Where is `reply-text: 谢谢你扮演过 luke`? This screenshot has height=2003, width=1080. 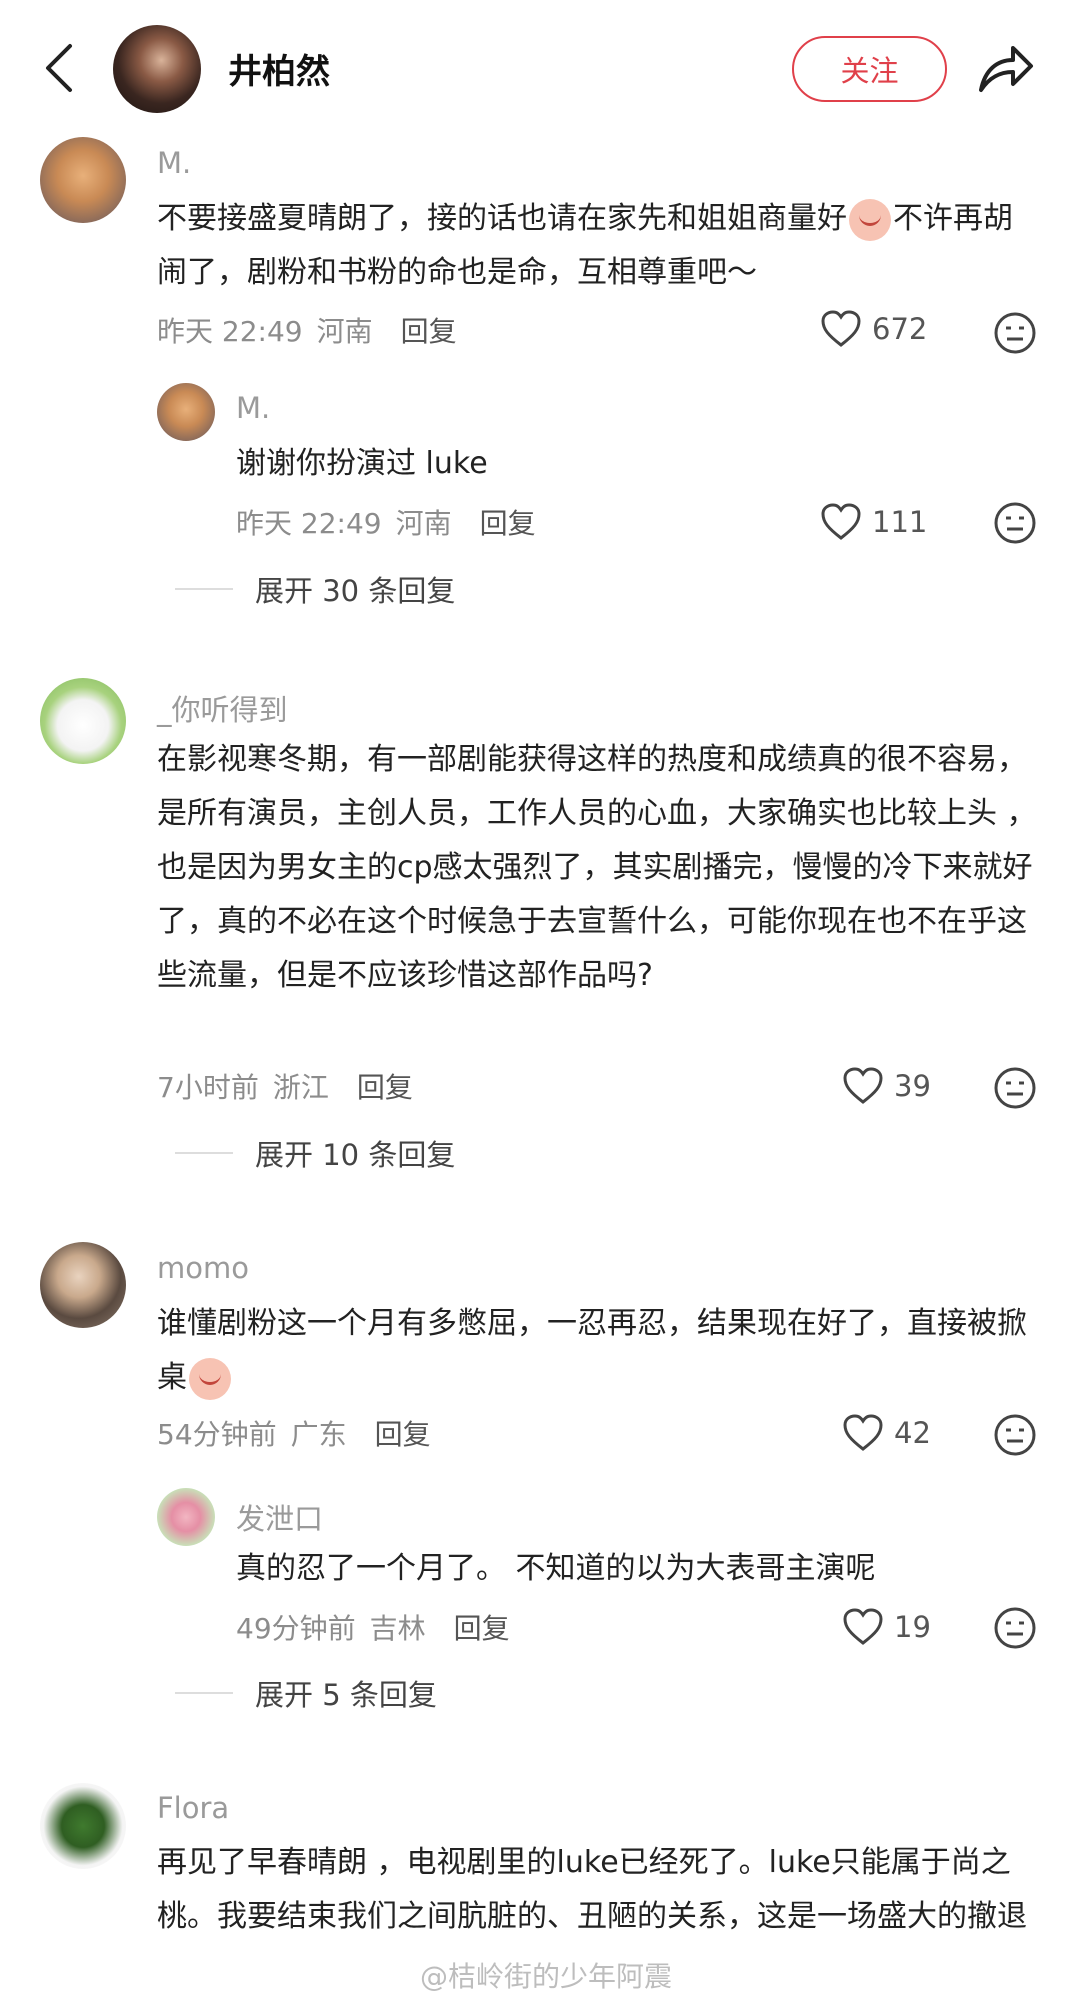
reply-text: 谢谢你扮演过 luke is located at coordinates (362, 463).